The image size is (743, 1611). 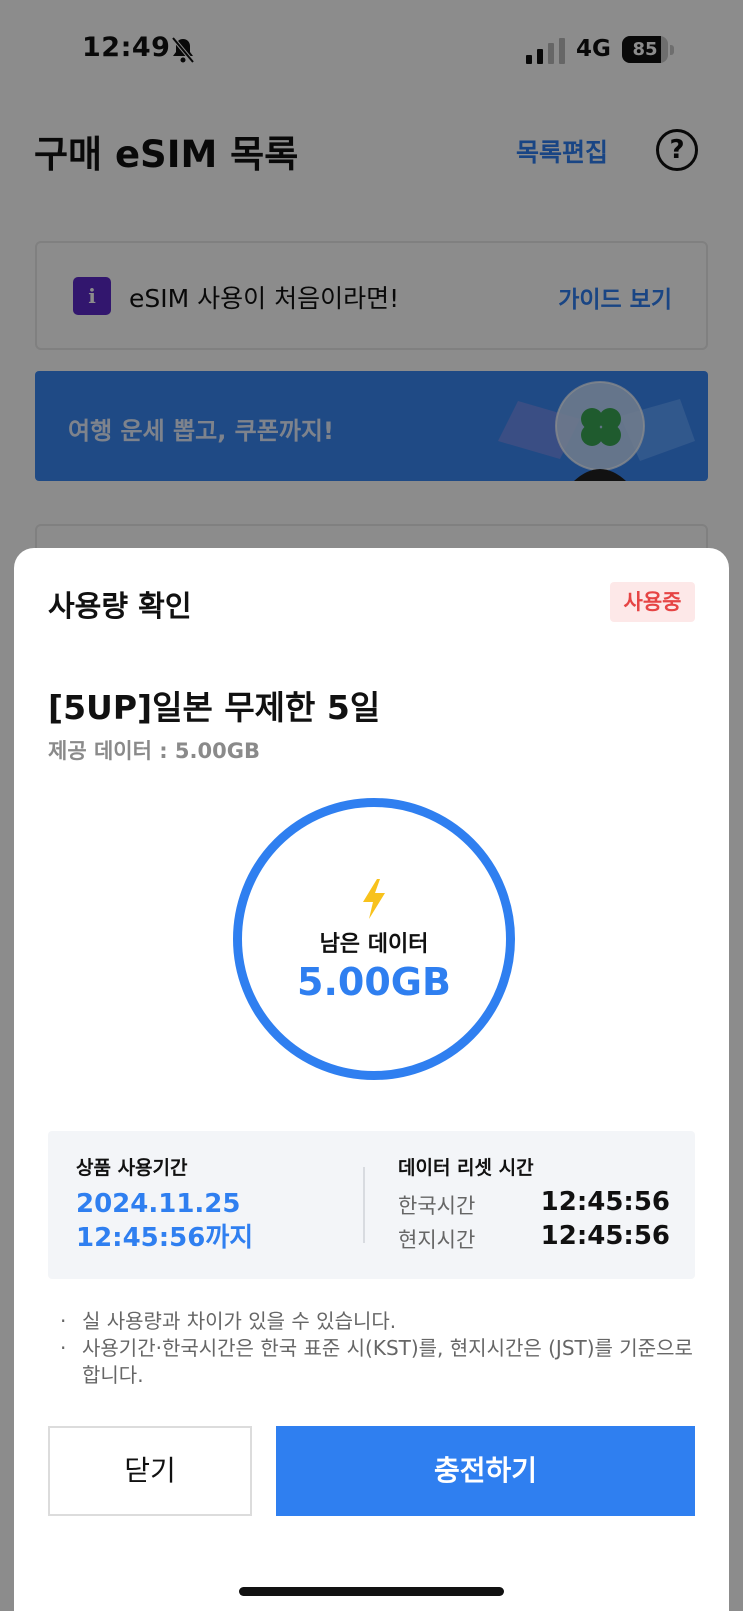 What do you see at coordinates (239, 1321) in the screenshot?
I see `note-text: 실 사용량과 차이가 있을 수 있습니다.` at bounding box center [239, 1321].